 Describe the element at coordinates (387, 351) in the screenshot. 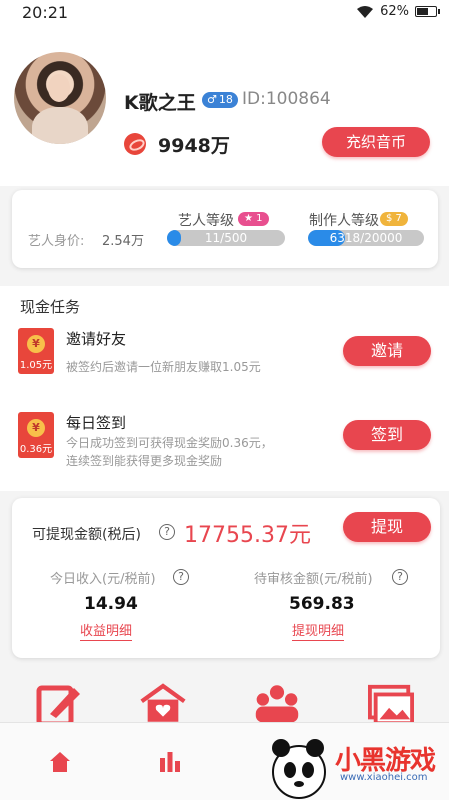

I see `invite-button: 邀请` at that location.